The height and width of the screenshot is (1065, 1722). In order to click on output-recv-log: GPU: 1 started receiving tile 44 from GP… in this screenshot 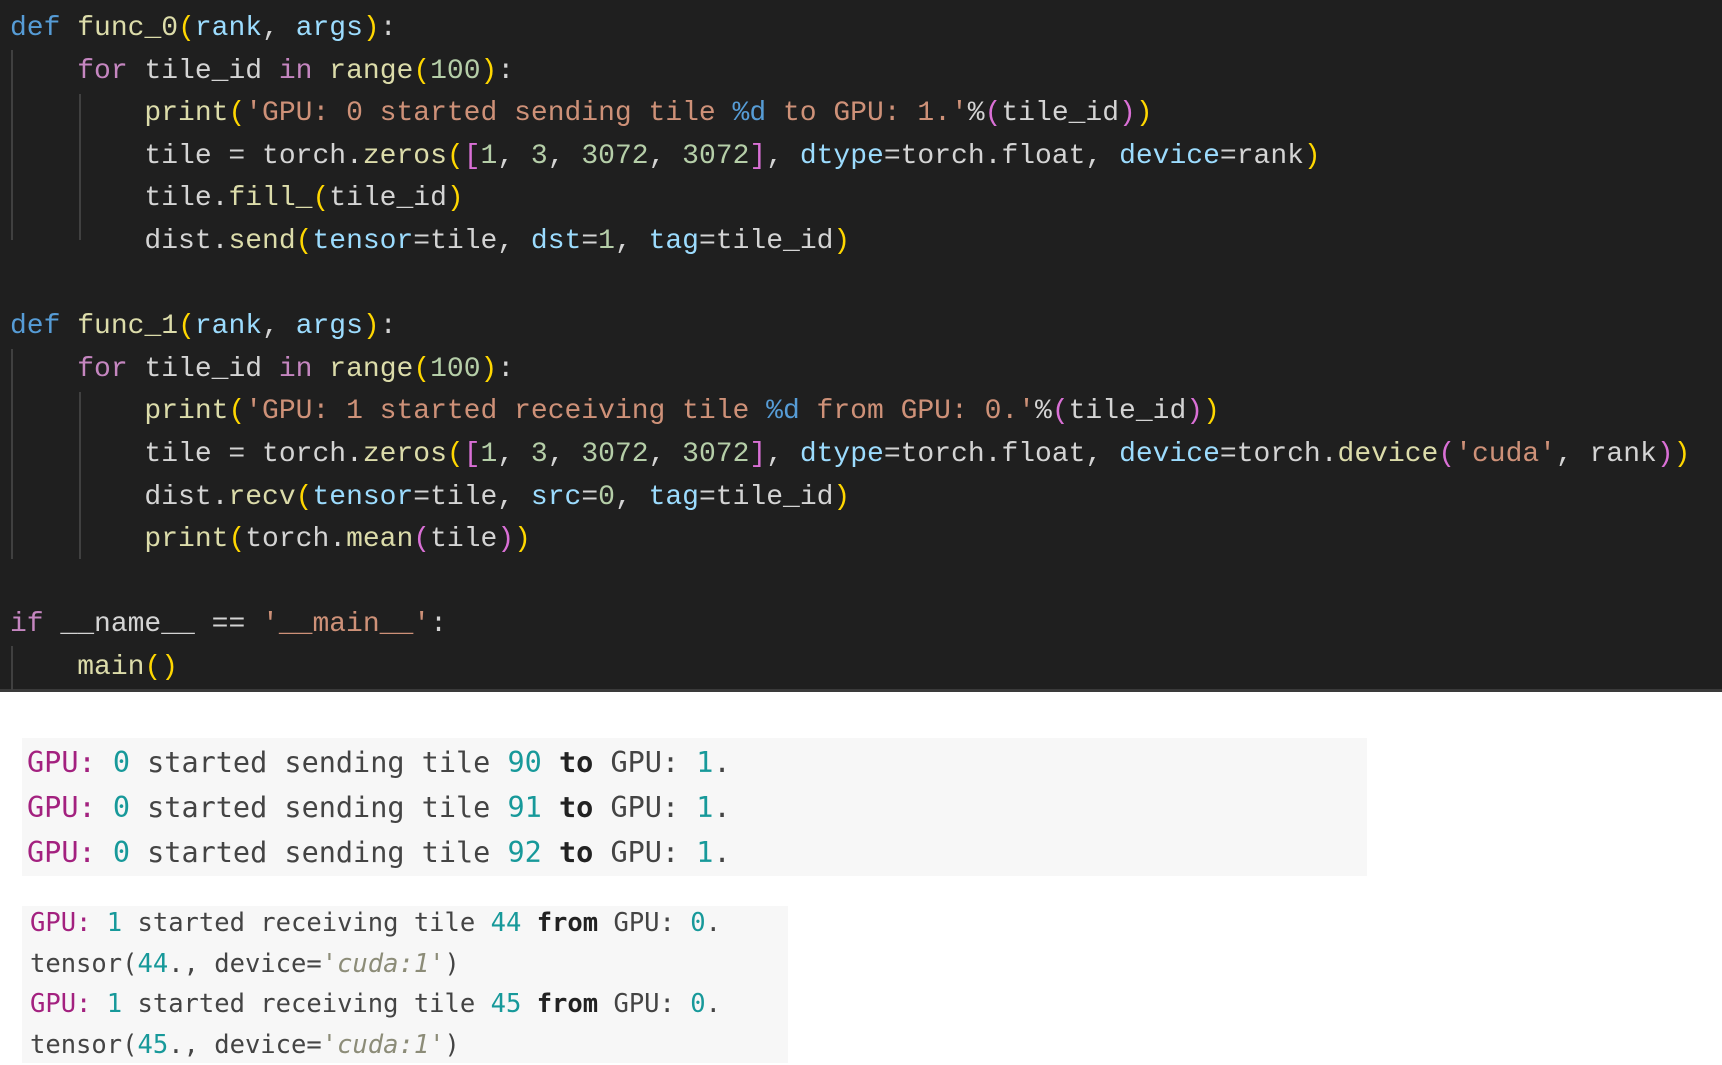, I will do `click(405, 984)`.